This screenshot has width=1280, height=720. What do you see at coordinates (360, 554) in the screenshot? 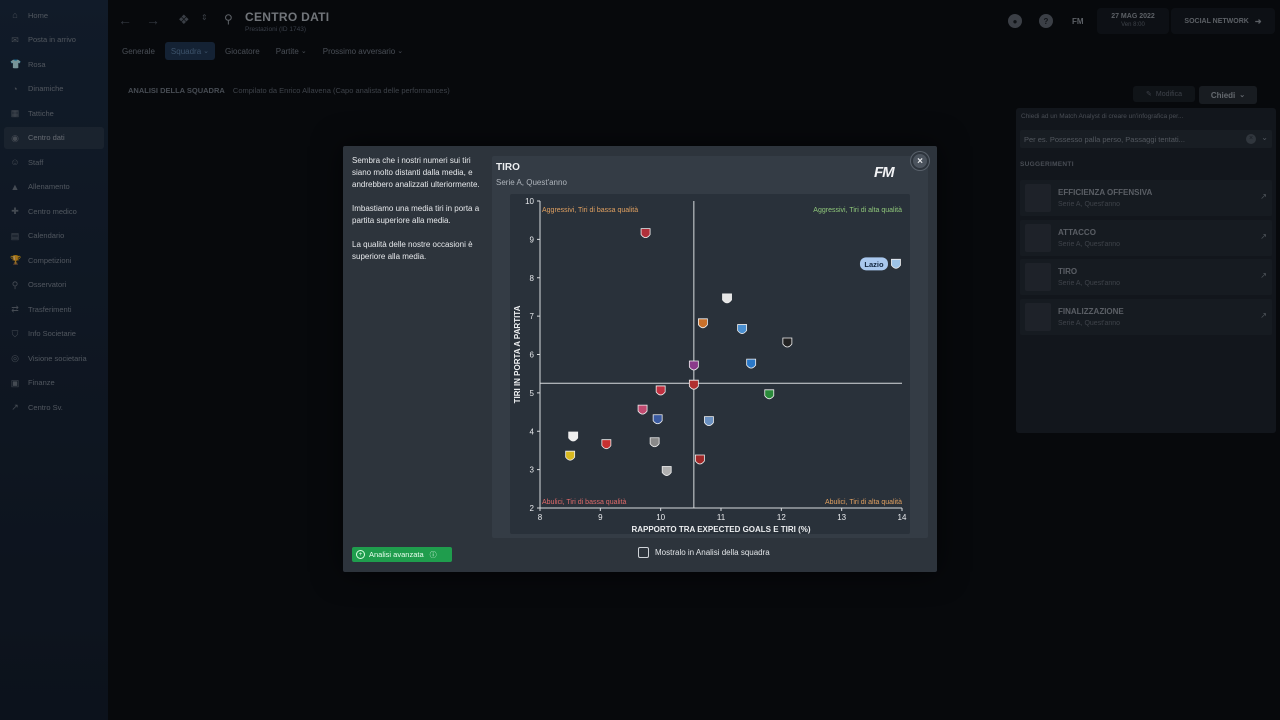
I see `plus-icon: +` at bounding box center [360, 554].